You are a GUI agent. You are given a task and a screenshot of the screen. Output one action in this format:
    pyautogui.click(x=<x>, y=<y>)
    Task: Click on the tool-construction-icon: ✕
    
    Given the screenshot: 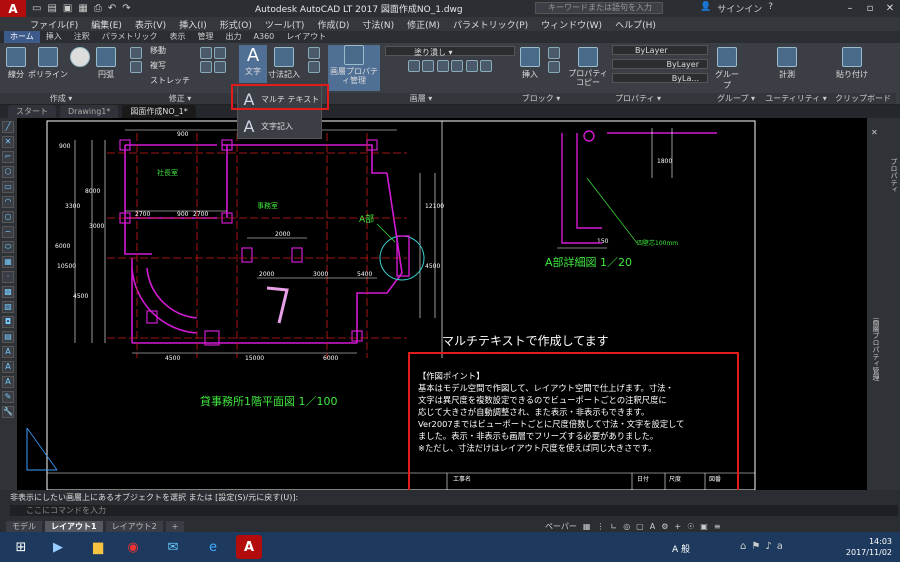 What is the action you would take?
    pyautogui.click(x=8, y=142)
    